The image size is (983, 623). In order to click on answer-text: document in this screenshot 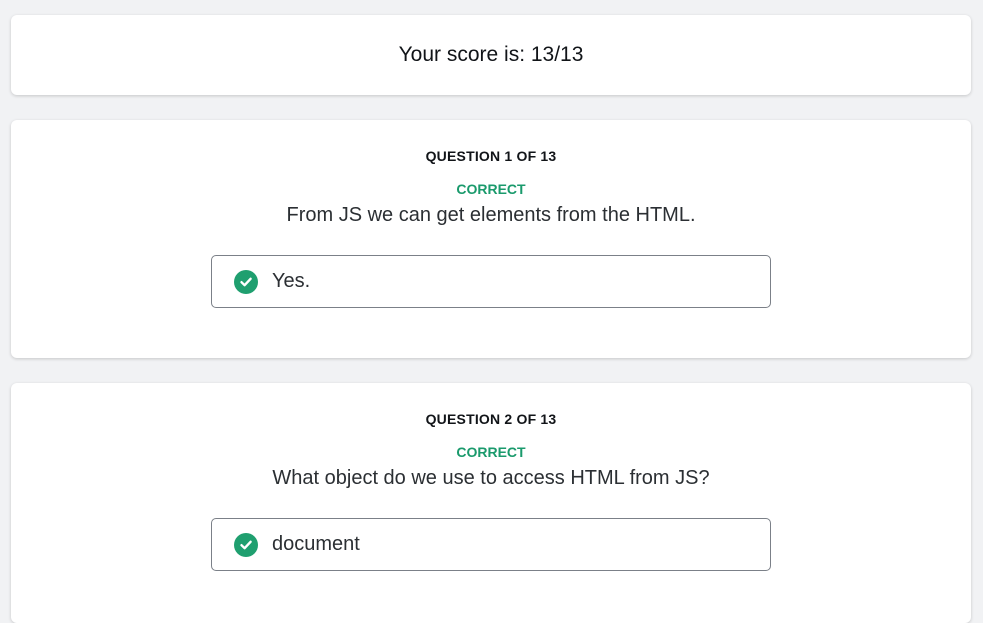, I will do `click(316, 544)`.